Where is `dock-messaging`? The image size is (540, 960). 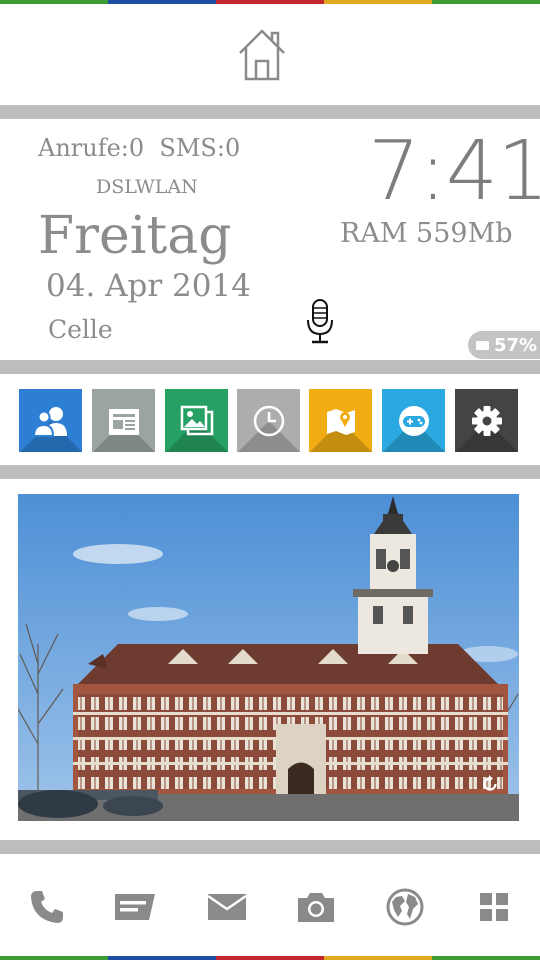
dock-messaging is located at coordinates (135, 907).